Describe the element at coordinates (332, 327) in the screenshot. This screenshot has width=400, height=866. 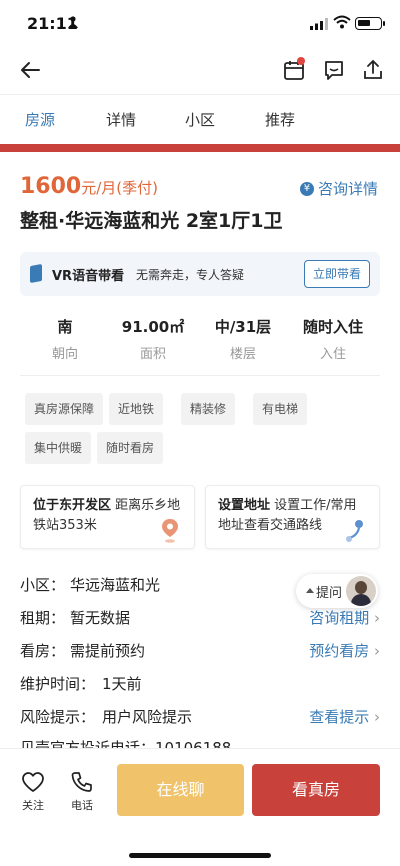
I see `fact-value: 随时入住` at that location.